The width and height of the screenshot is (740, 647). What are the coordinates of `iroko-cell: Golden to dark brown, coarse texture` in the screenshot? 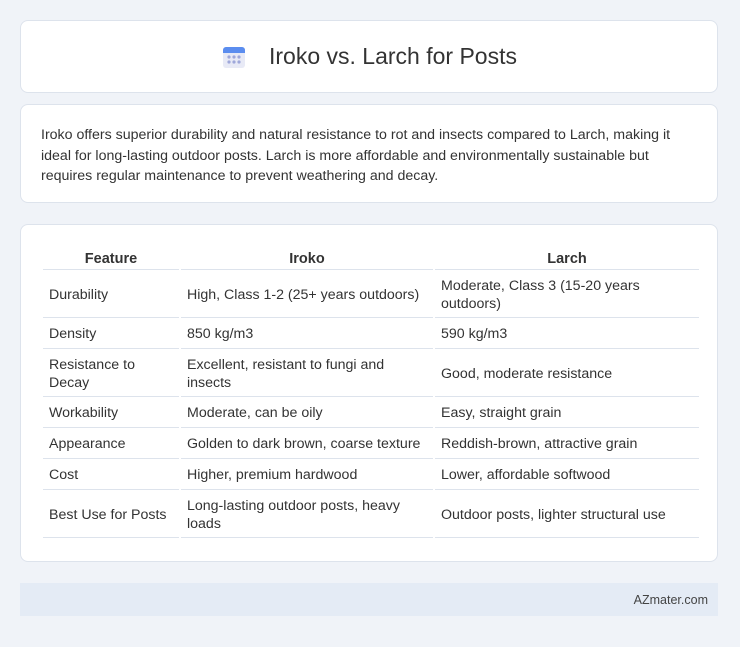 It's located at (307, 444).